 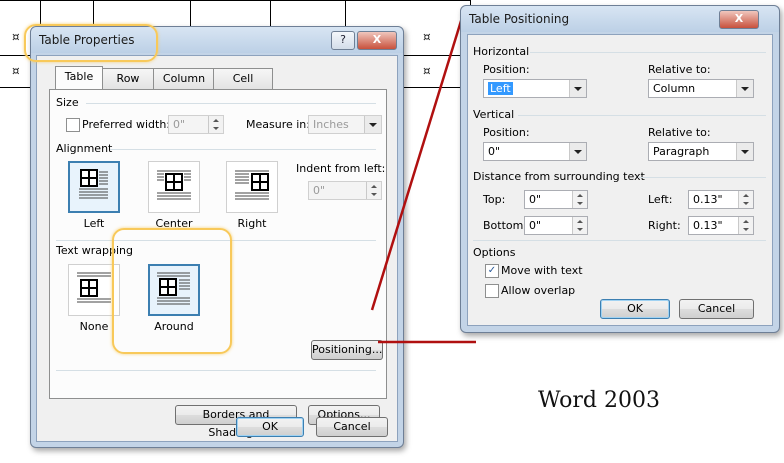 I want to click on vertical-position-combo: 0", so click(x=535, y=151).